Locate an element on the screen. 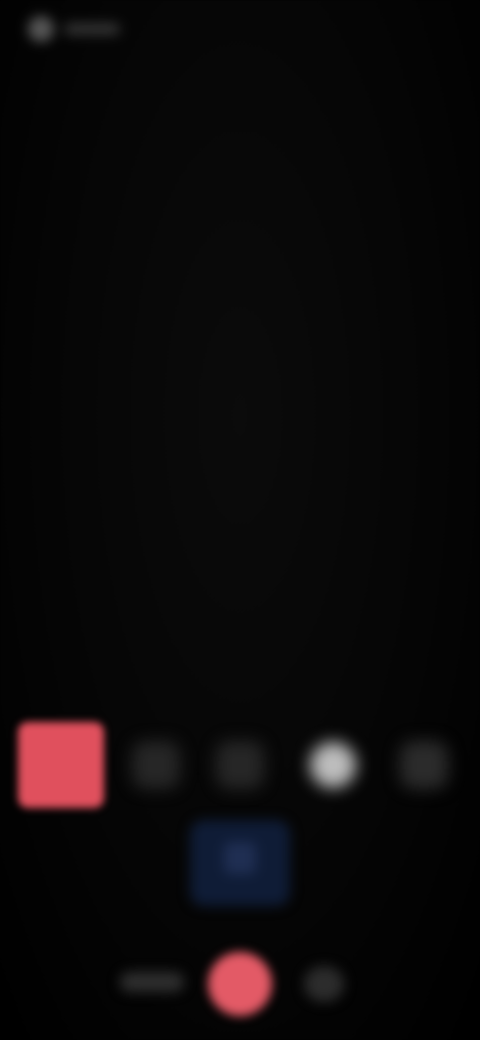 The height and width of the screenshot is (1040, 480). light-button: light-icon is located at coordinates (333, 765).